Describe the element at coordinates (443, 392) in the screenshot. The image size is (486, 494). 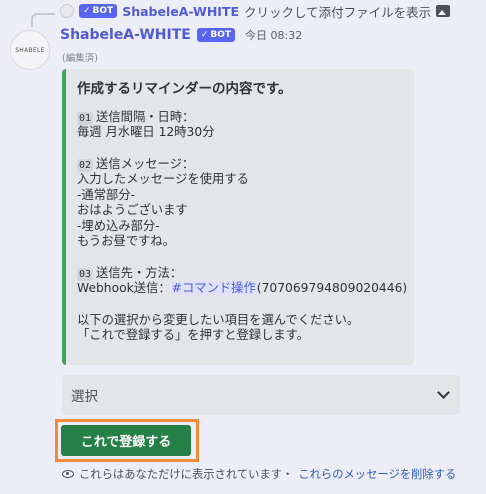
I see `chevron-down-icon` at that location.